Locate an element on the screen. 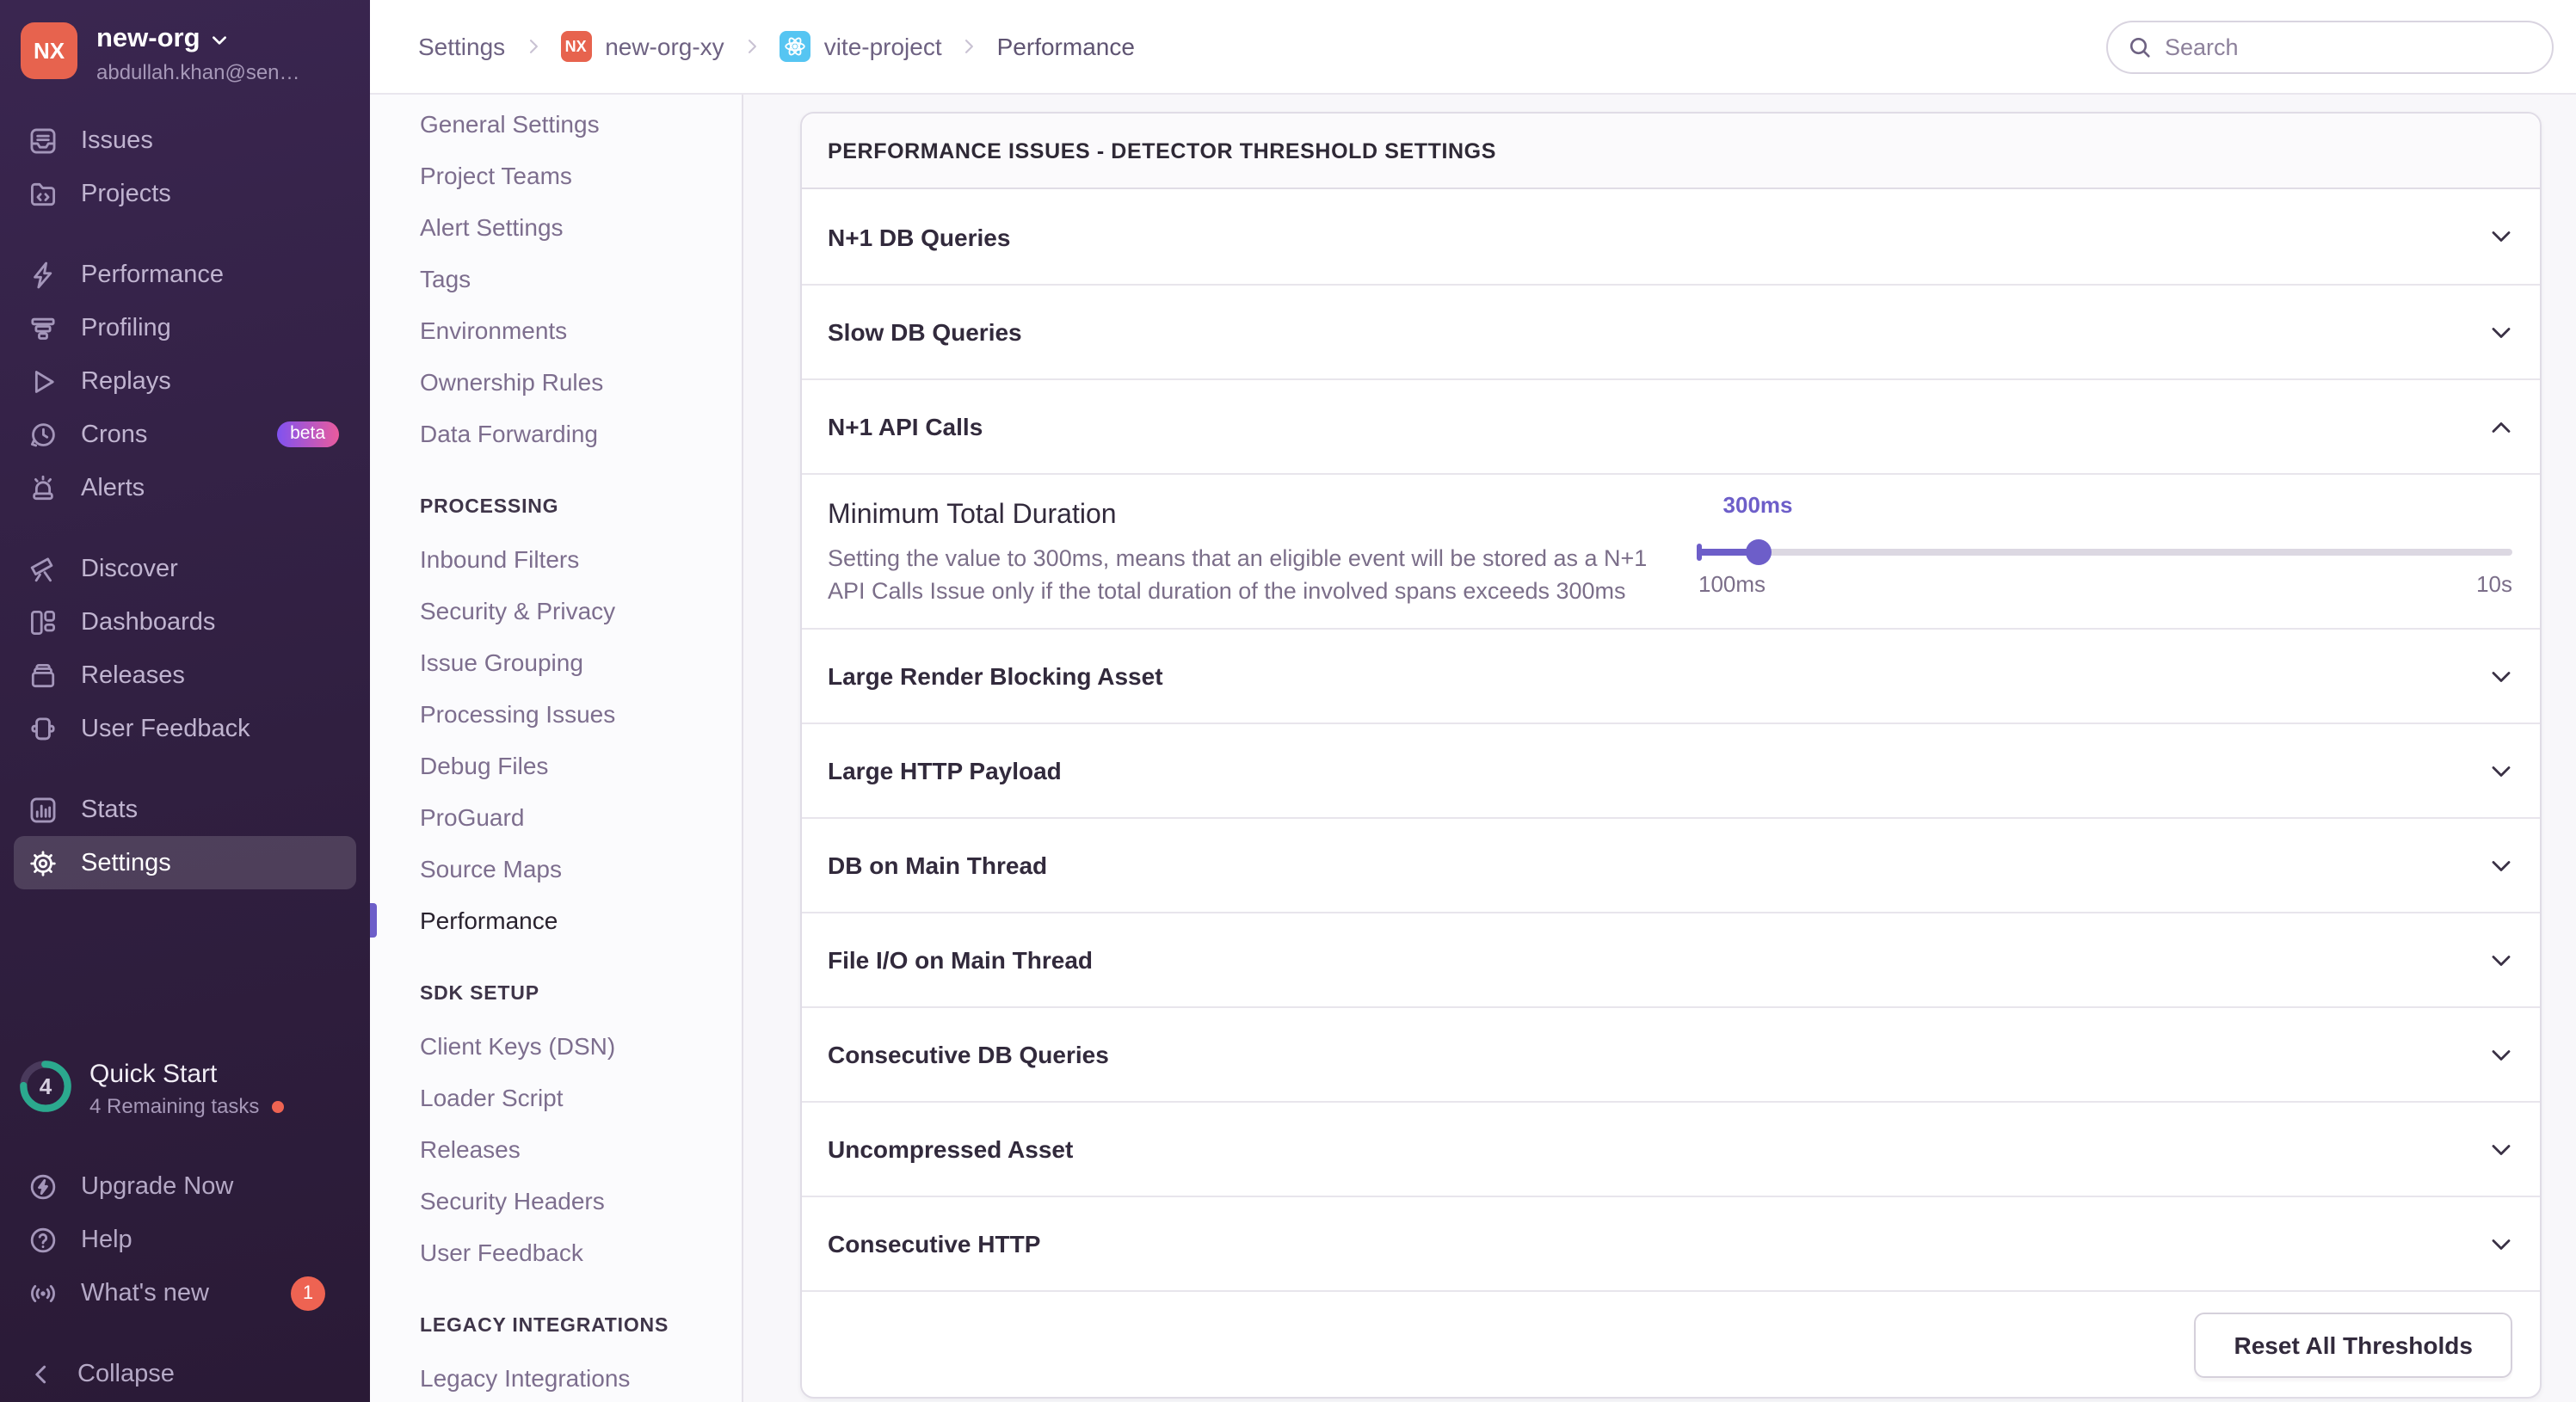 Image resolution: width=2576 pixels, height=1402 pixels. duration-slider: 300ms 100ms 10s is located at coordinates (2104, 544).